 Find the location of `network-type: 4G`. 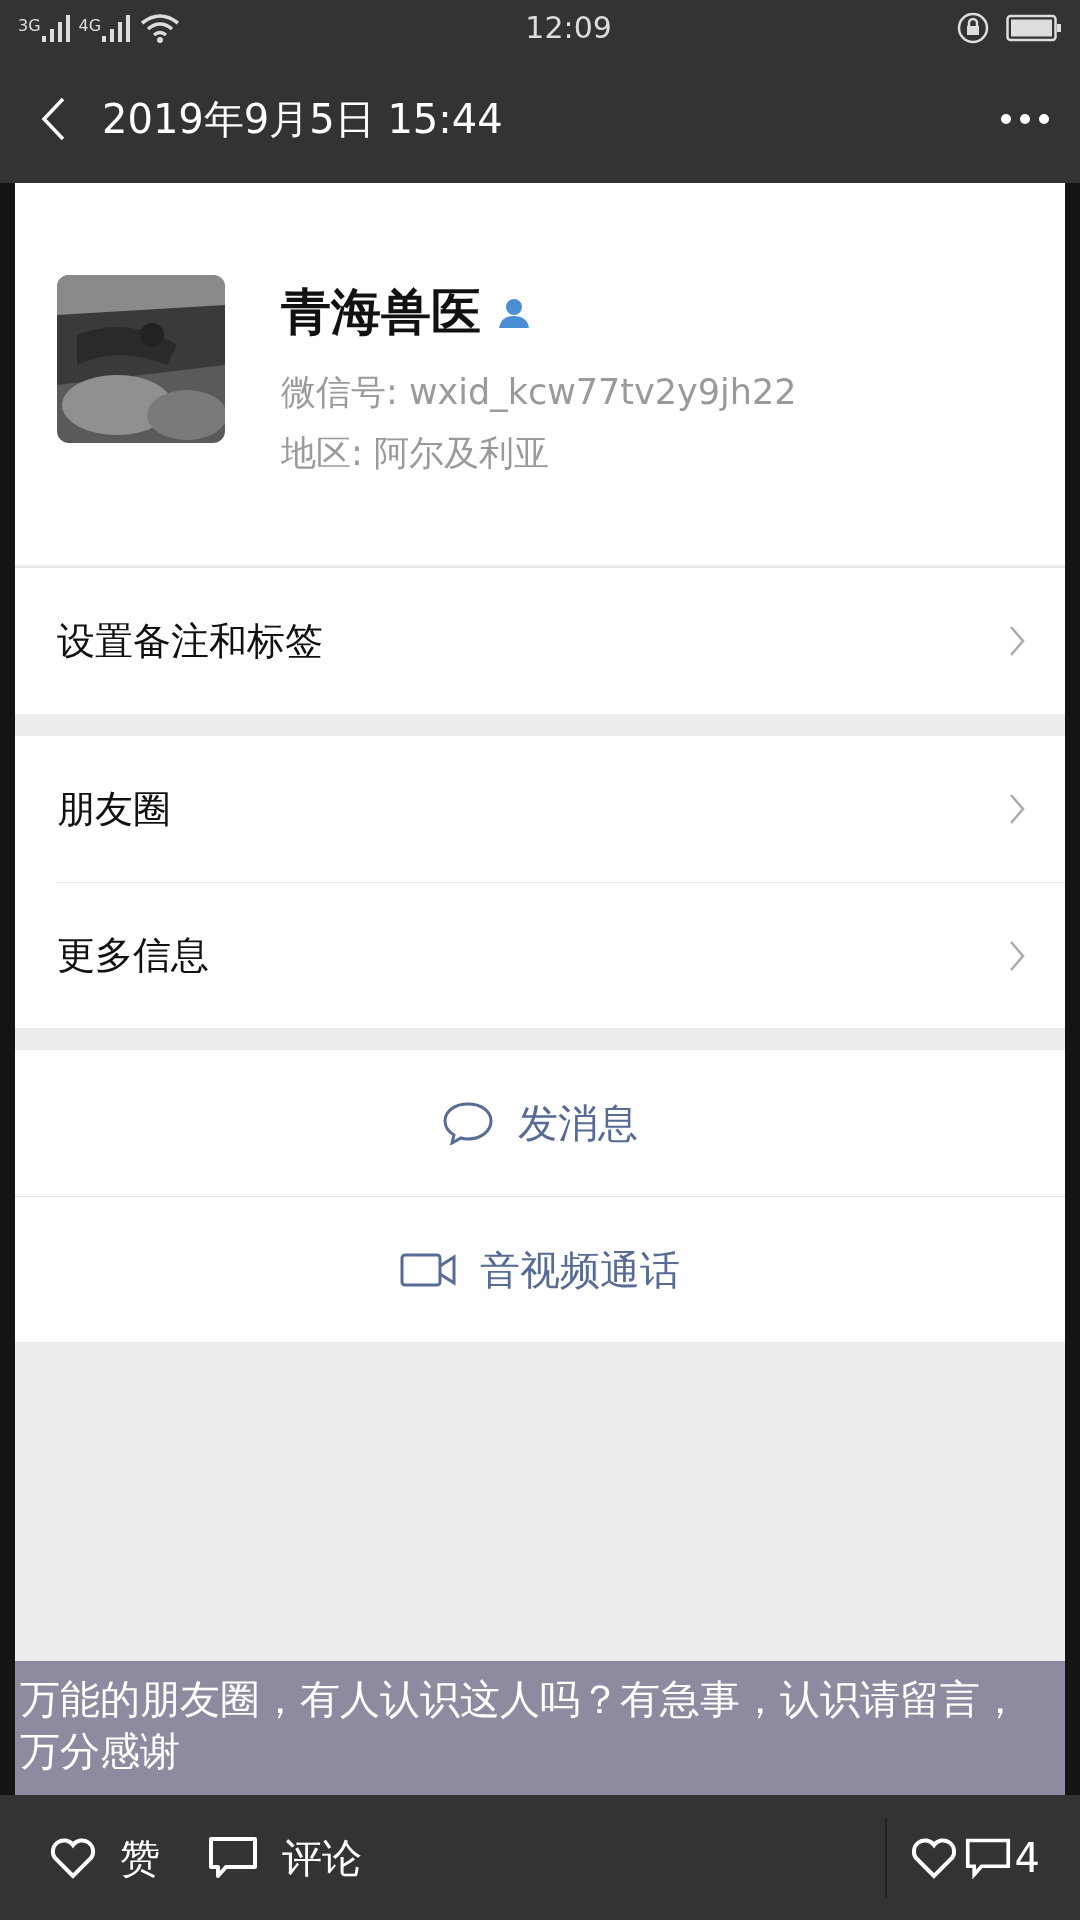

network-type: 4G is located at coordinates (90, 25).